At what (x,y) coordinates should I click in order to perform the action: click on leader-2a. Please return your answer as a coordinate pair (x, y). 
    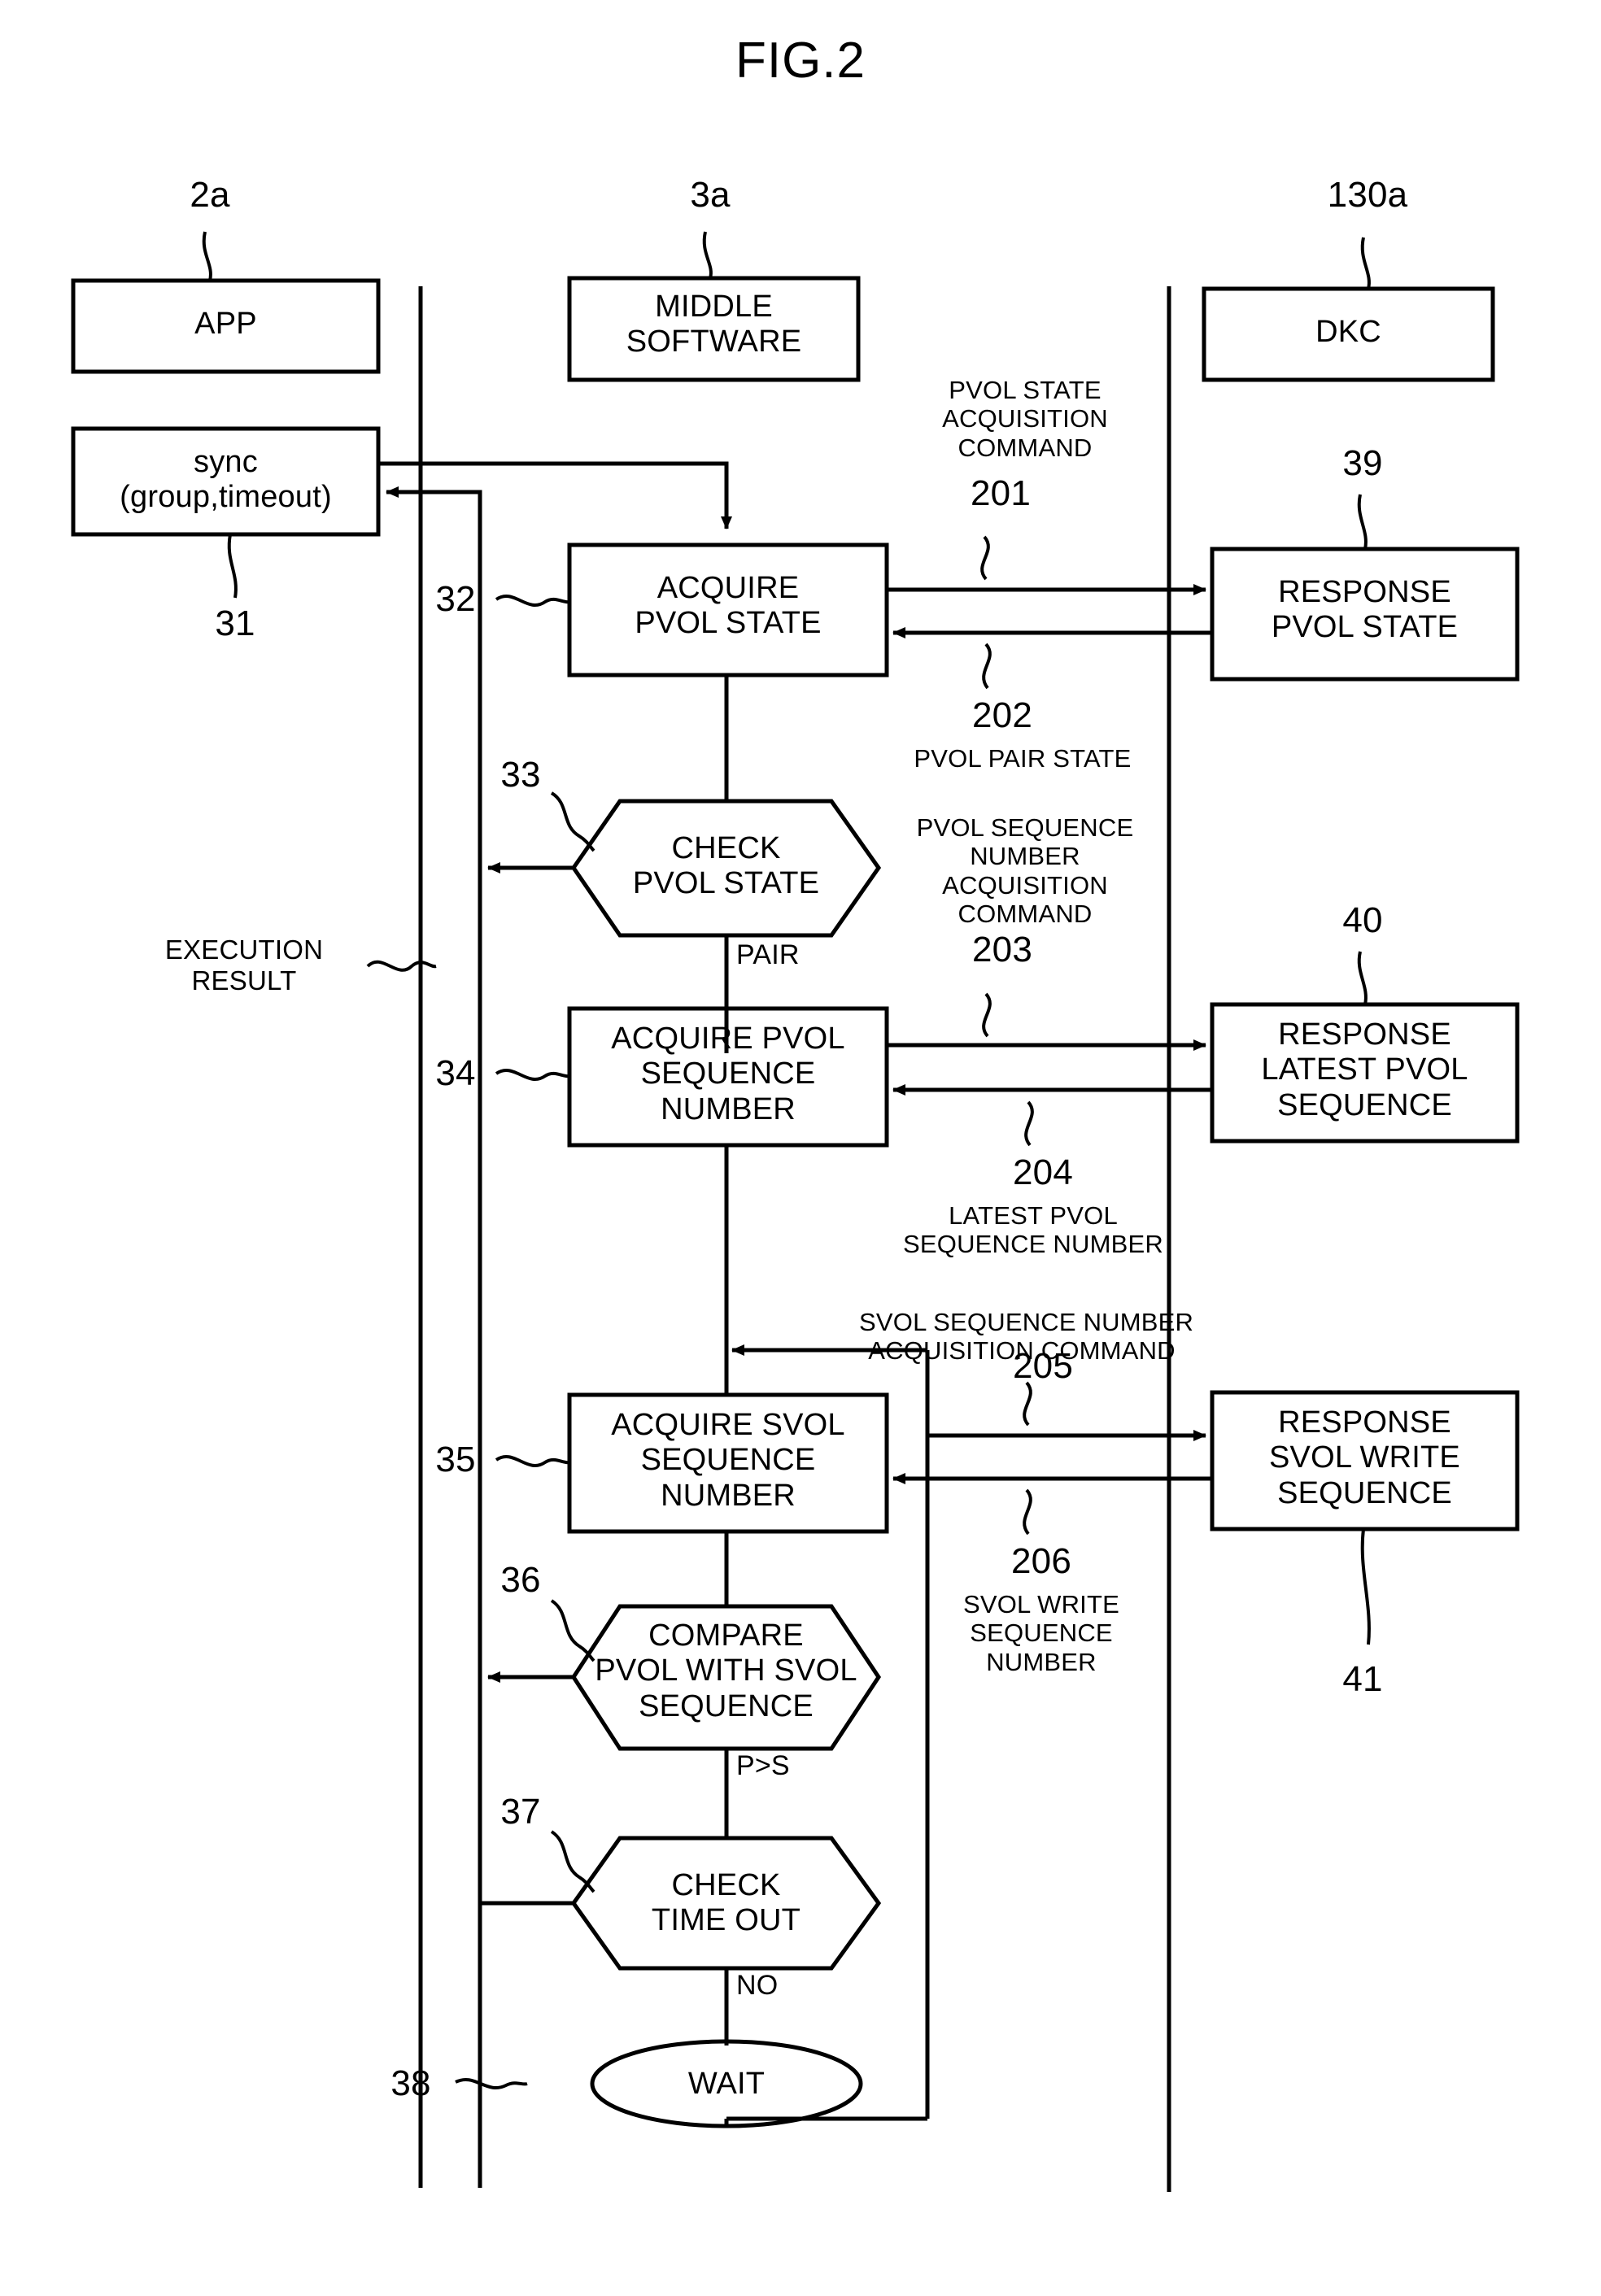
    Looking at the image, I should click on (207, 256).